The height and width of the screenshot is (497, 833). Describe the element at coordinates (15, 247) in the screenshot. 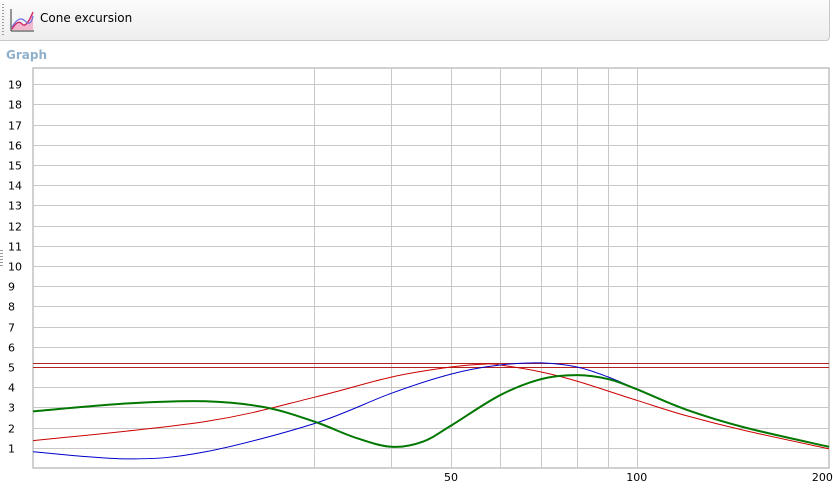

I see `y-tick-label: 11` at that location.